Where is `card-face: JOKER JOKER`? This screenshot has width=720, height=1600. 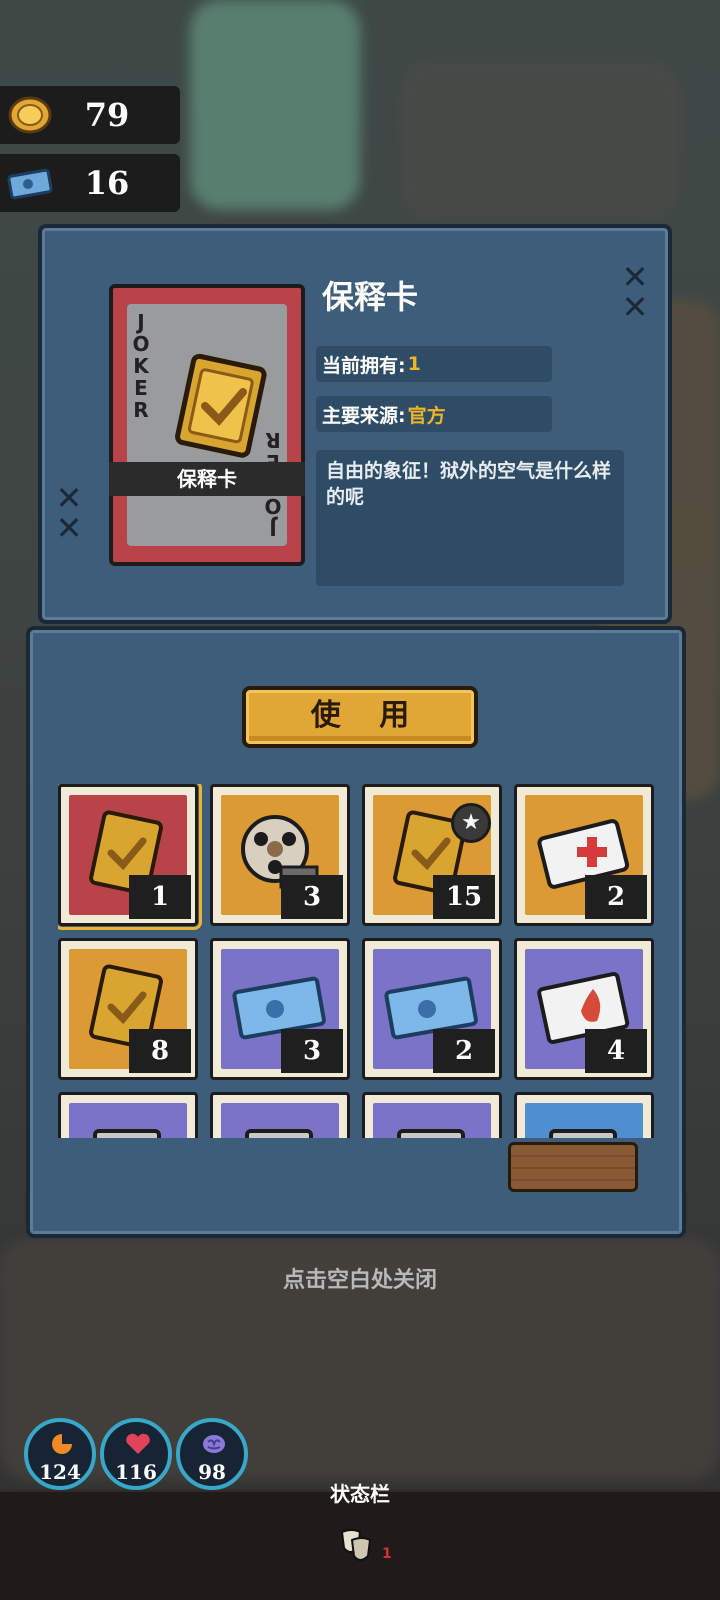 card-face: JOKER JOKER is located at coordinates (207, 425).